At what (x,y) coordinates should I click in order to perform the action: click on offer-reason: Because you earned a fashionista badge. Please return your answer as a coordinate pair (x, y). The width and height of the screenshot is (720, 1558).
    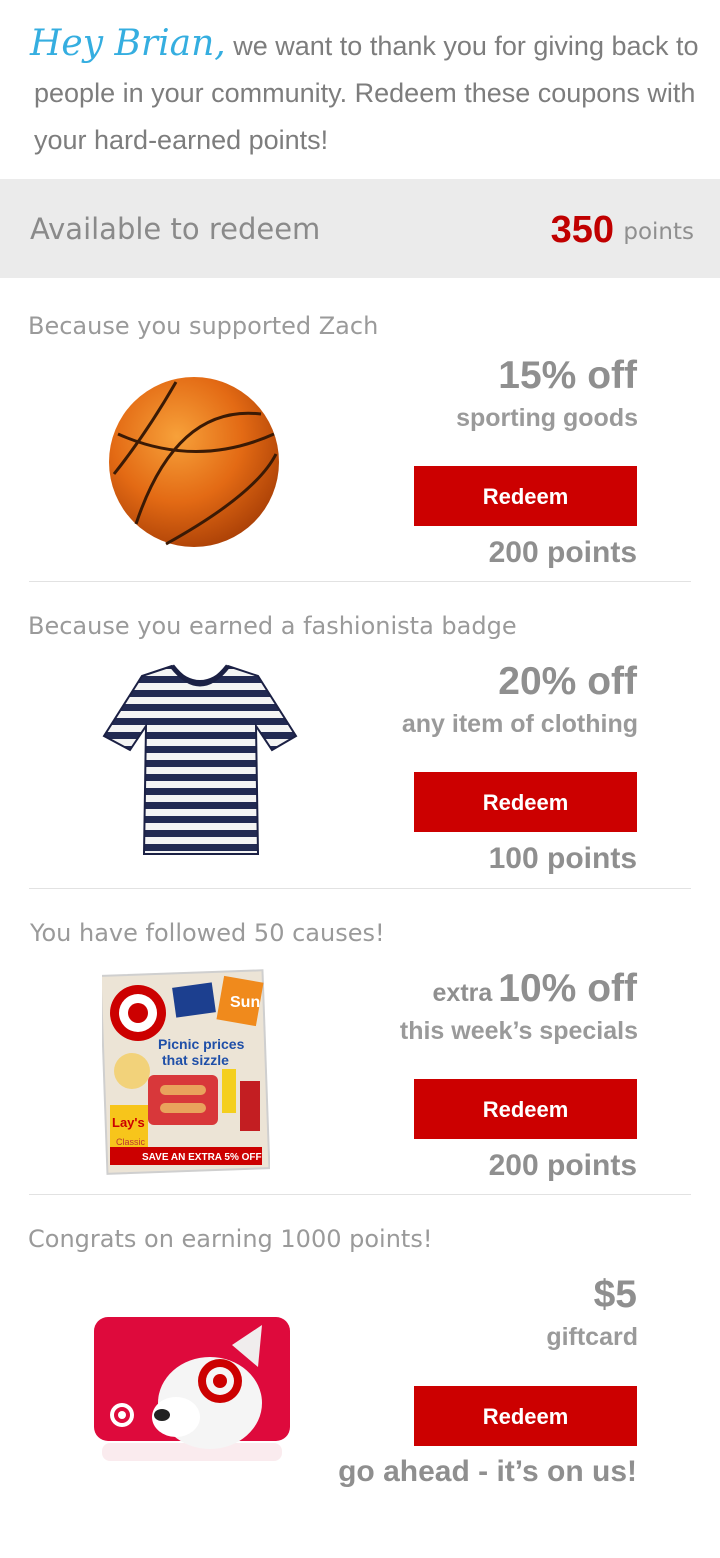
    Looking at the image, I should click on (272, 626).